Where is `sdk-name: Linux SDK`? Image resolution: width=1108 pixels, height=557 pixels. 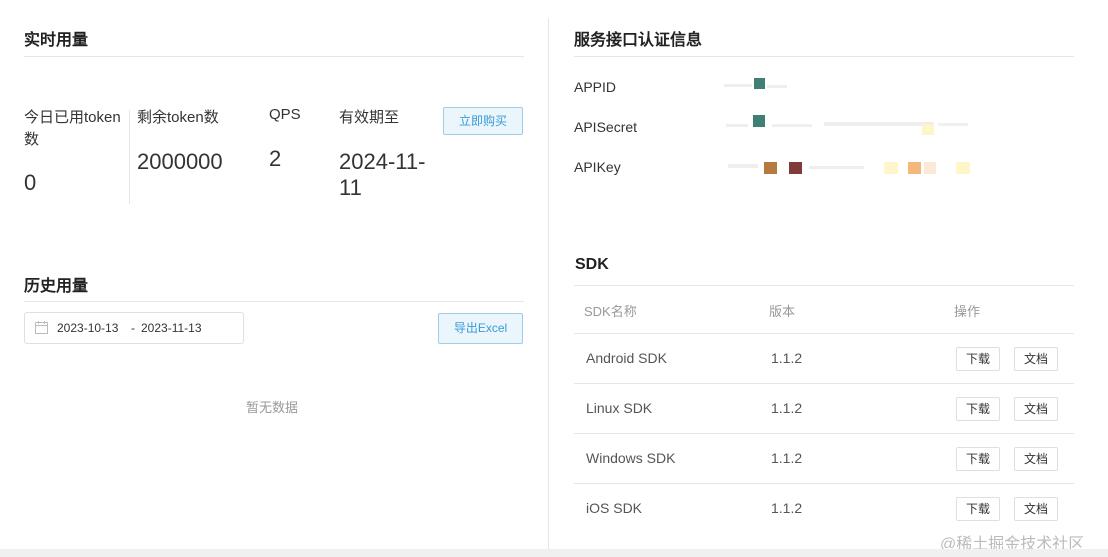 sdk-name: Linux SDK is located at coordinates (619, 408).